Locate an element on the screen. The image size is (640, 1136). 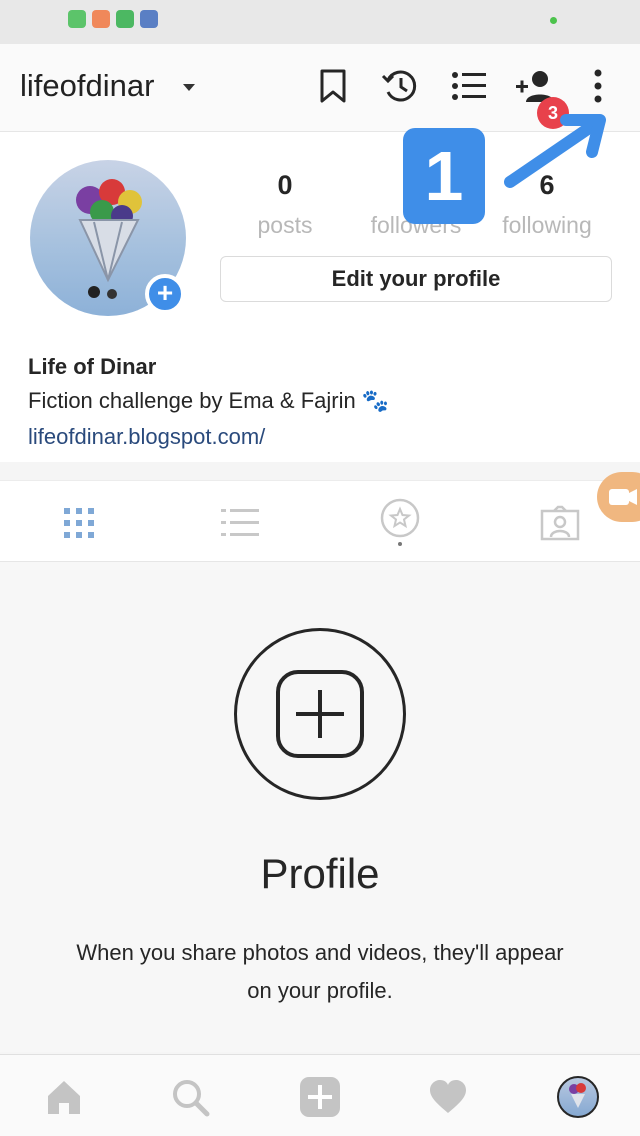
list-icon is located at coordinates (469, 86).